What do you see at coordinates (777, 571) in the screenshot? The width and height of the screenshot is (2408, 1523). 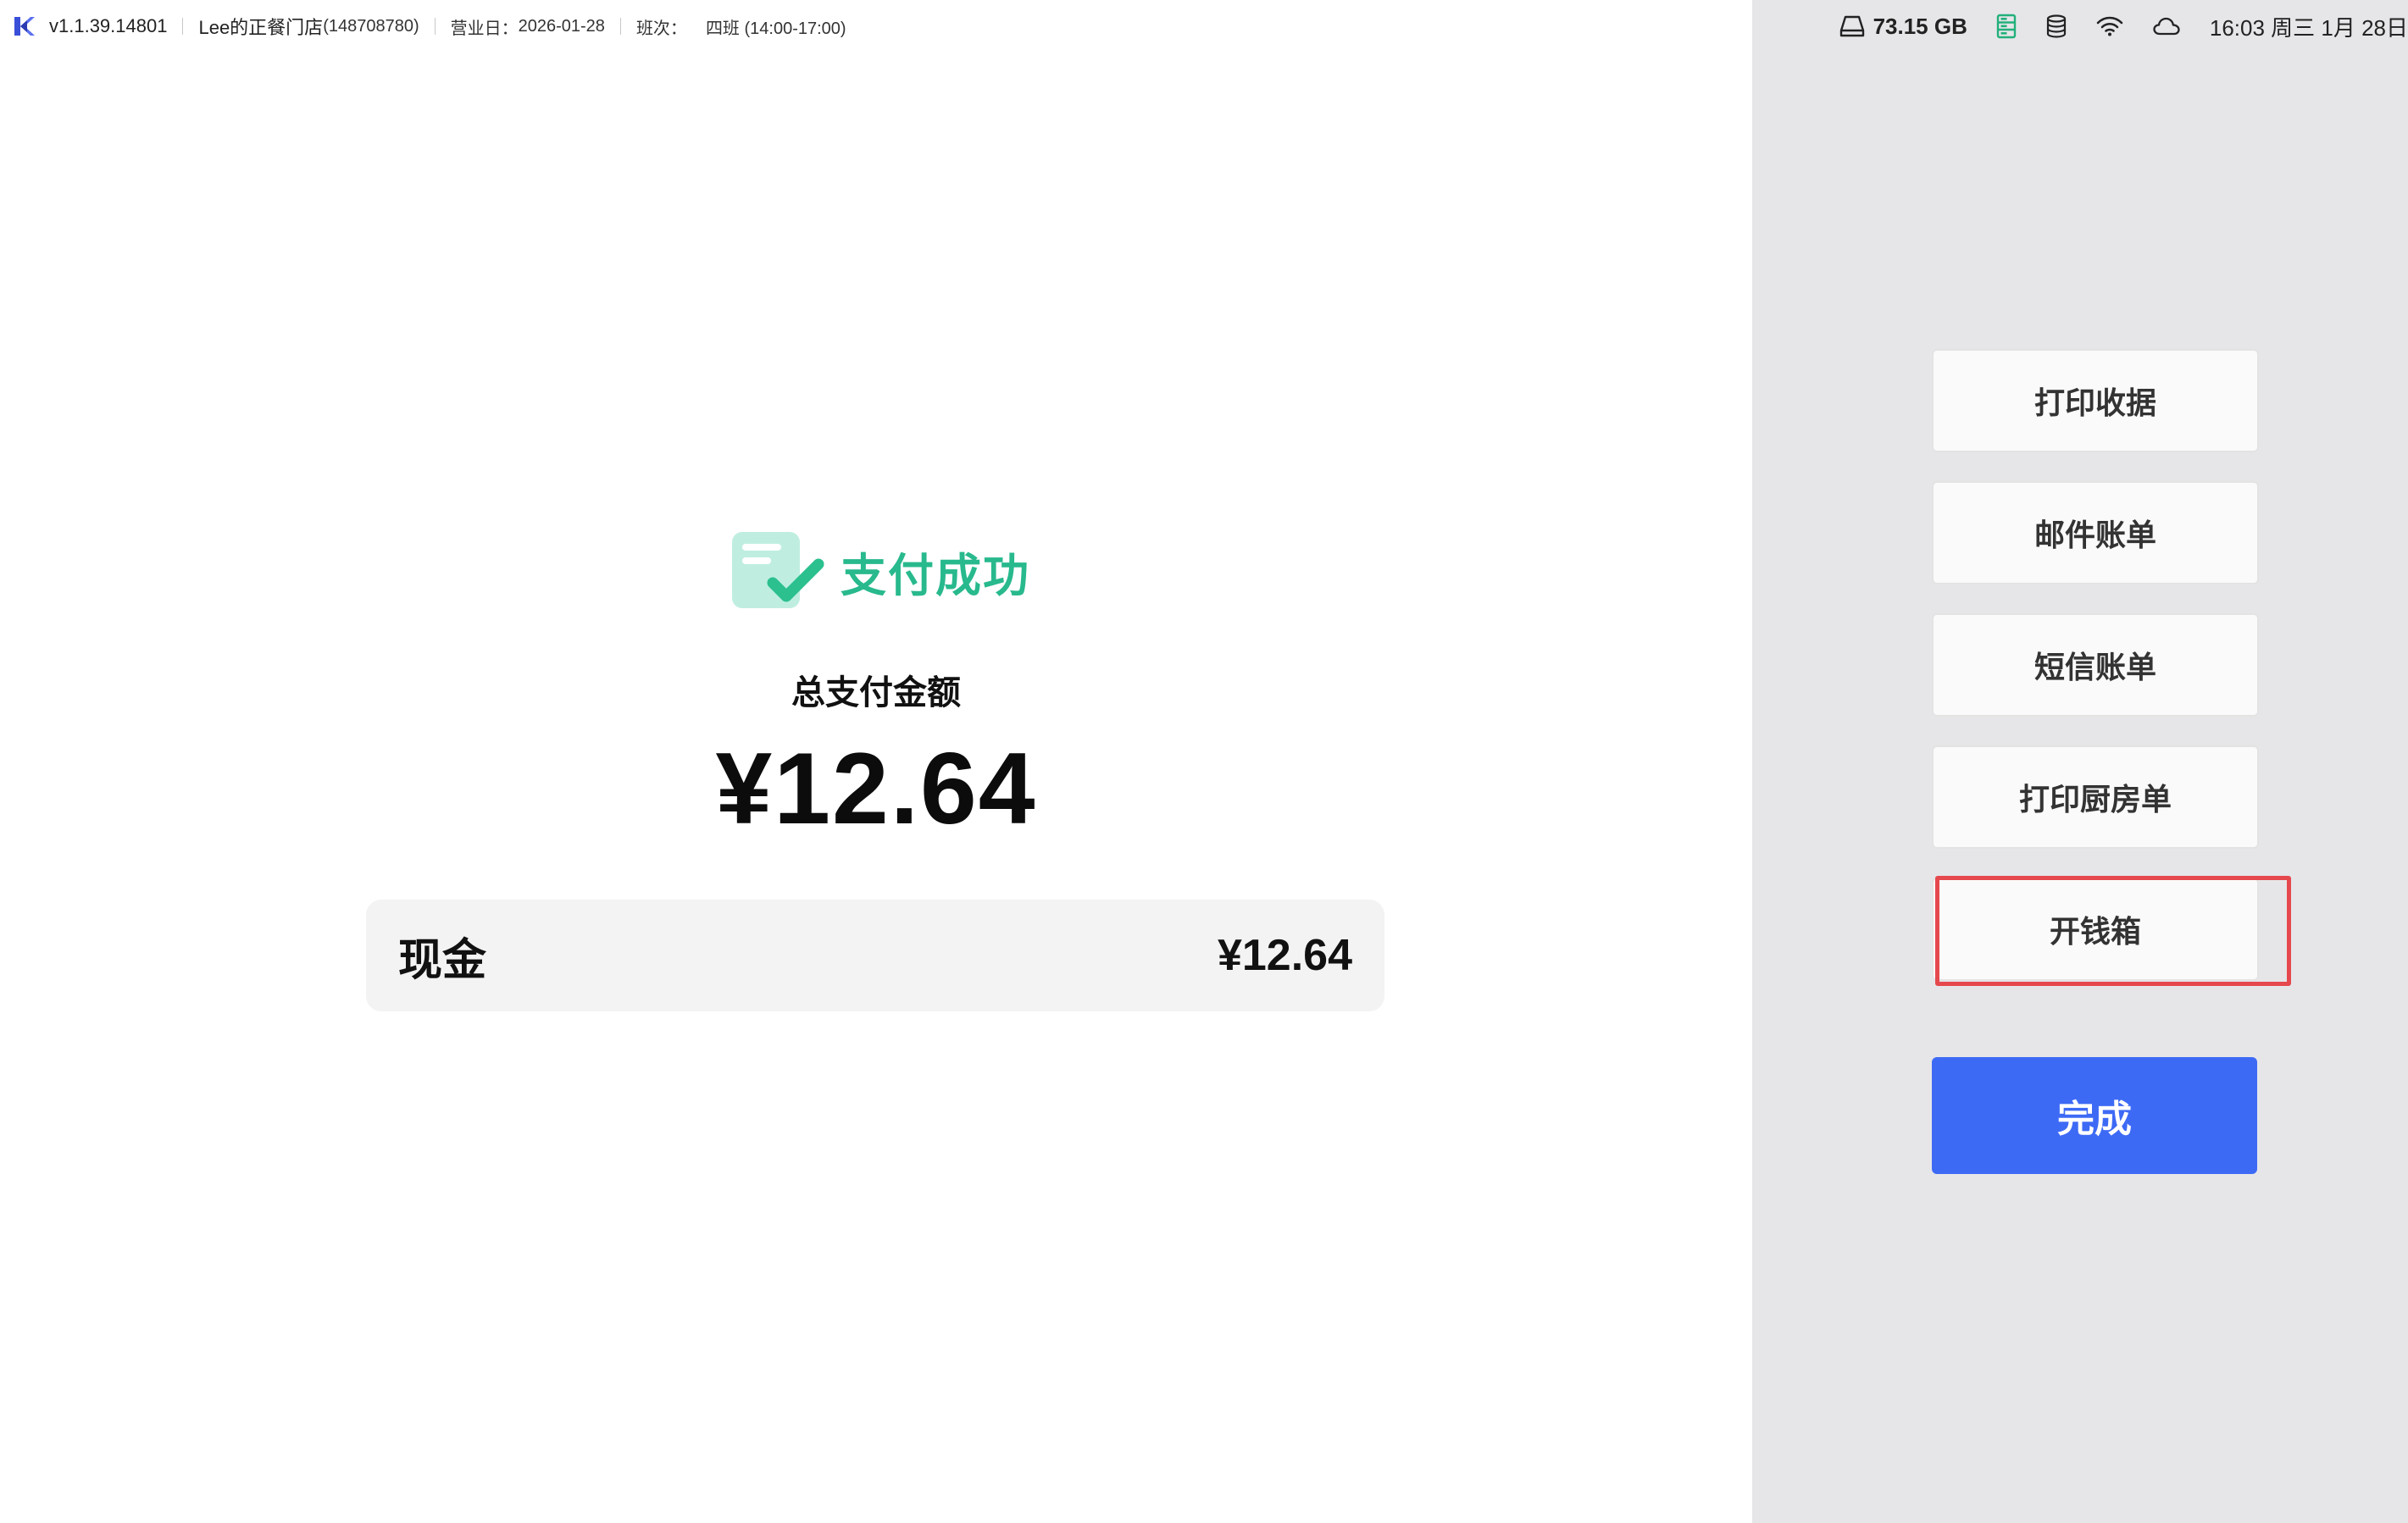 I see `receipt-check-icon` at bounding box center [777, 571].